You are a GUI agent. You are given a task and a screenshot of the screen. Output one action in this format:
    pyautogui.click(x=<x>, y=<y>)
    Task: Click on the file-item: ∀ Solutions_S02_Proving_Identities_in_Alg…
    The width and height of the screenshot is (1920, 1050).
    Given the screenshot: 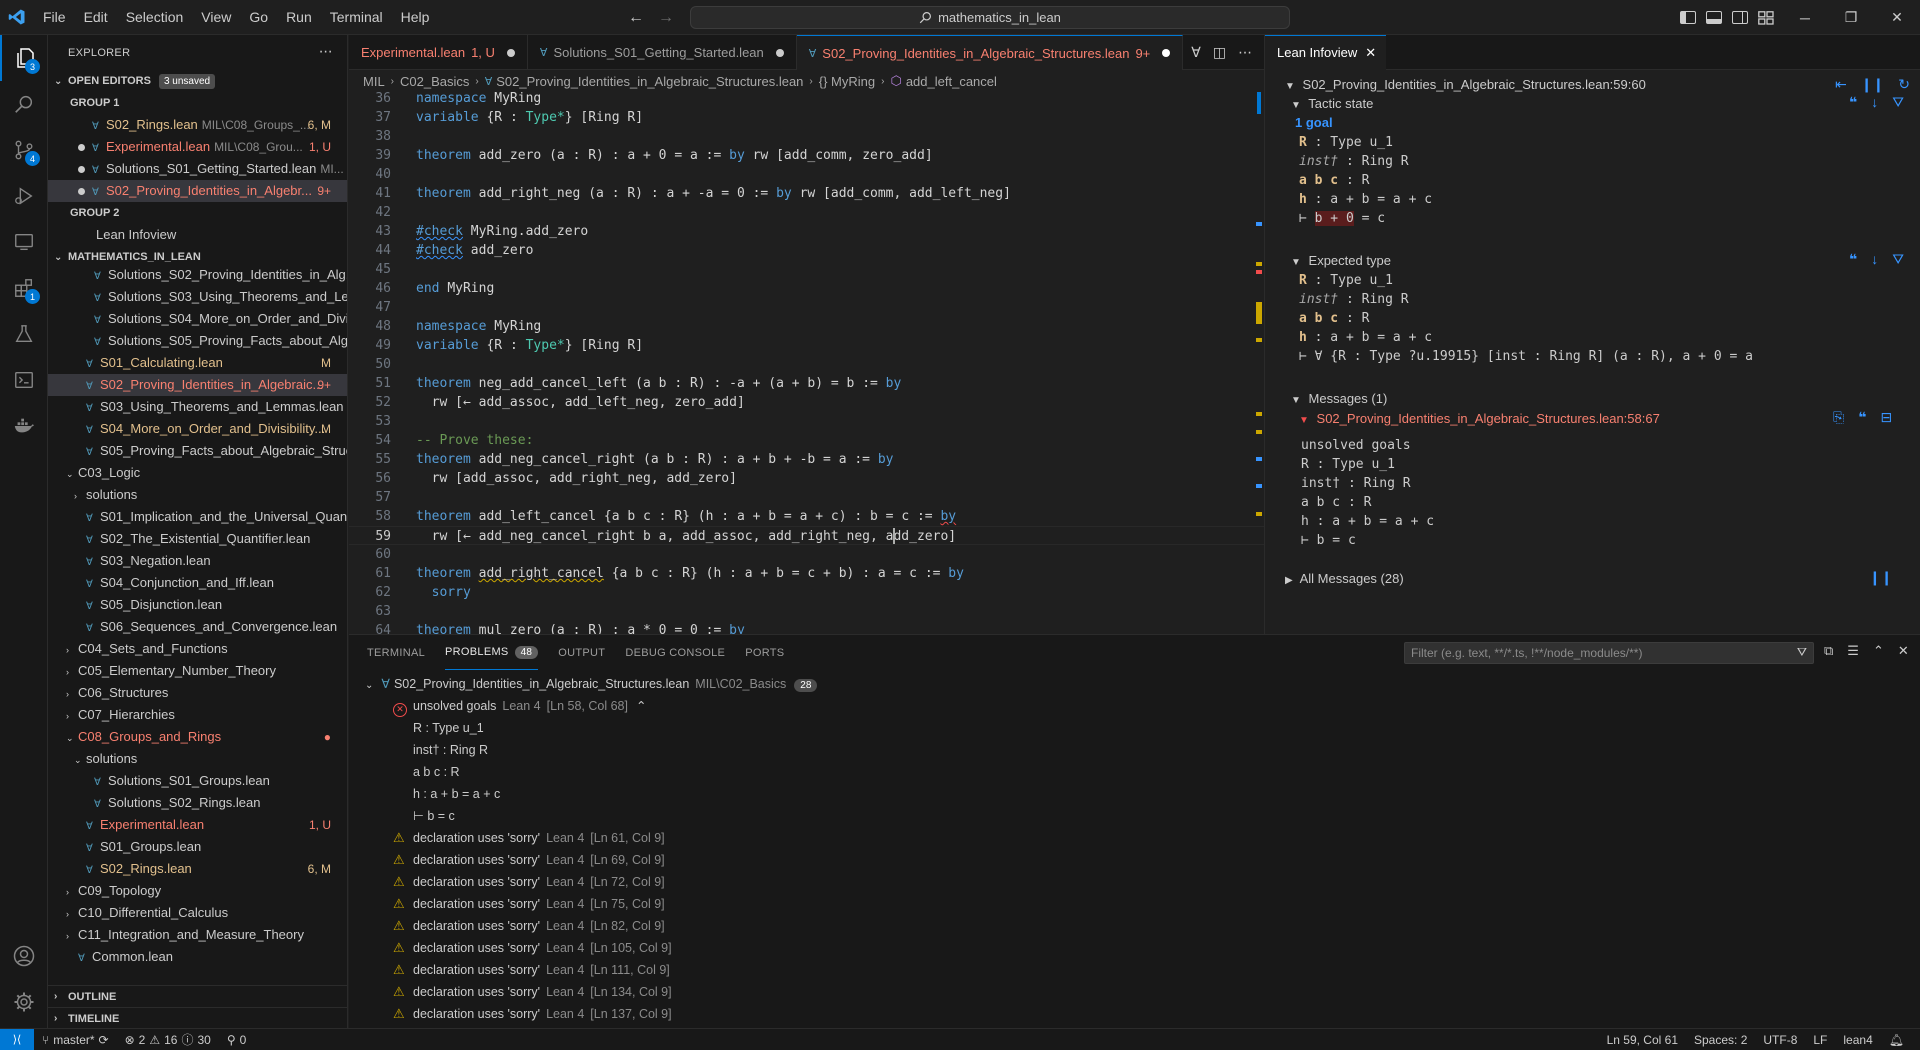 What is the action you would take?
    pyautogui.click(x=197, y=275)
    